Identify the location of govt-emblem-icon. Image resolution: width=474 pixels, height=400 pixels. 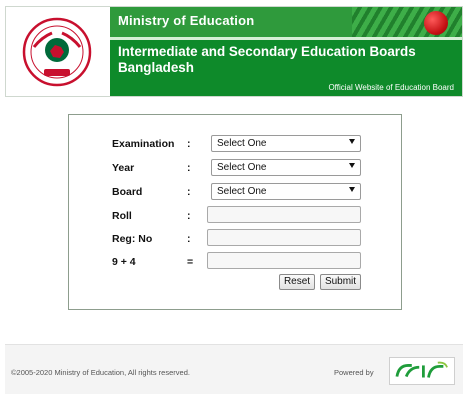
(57, 52).